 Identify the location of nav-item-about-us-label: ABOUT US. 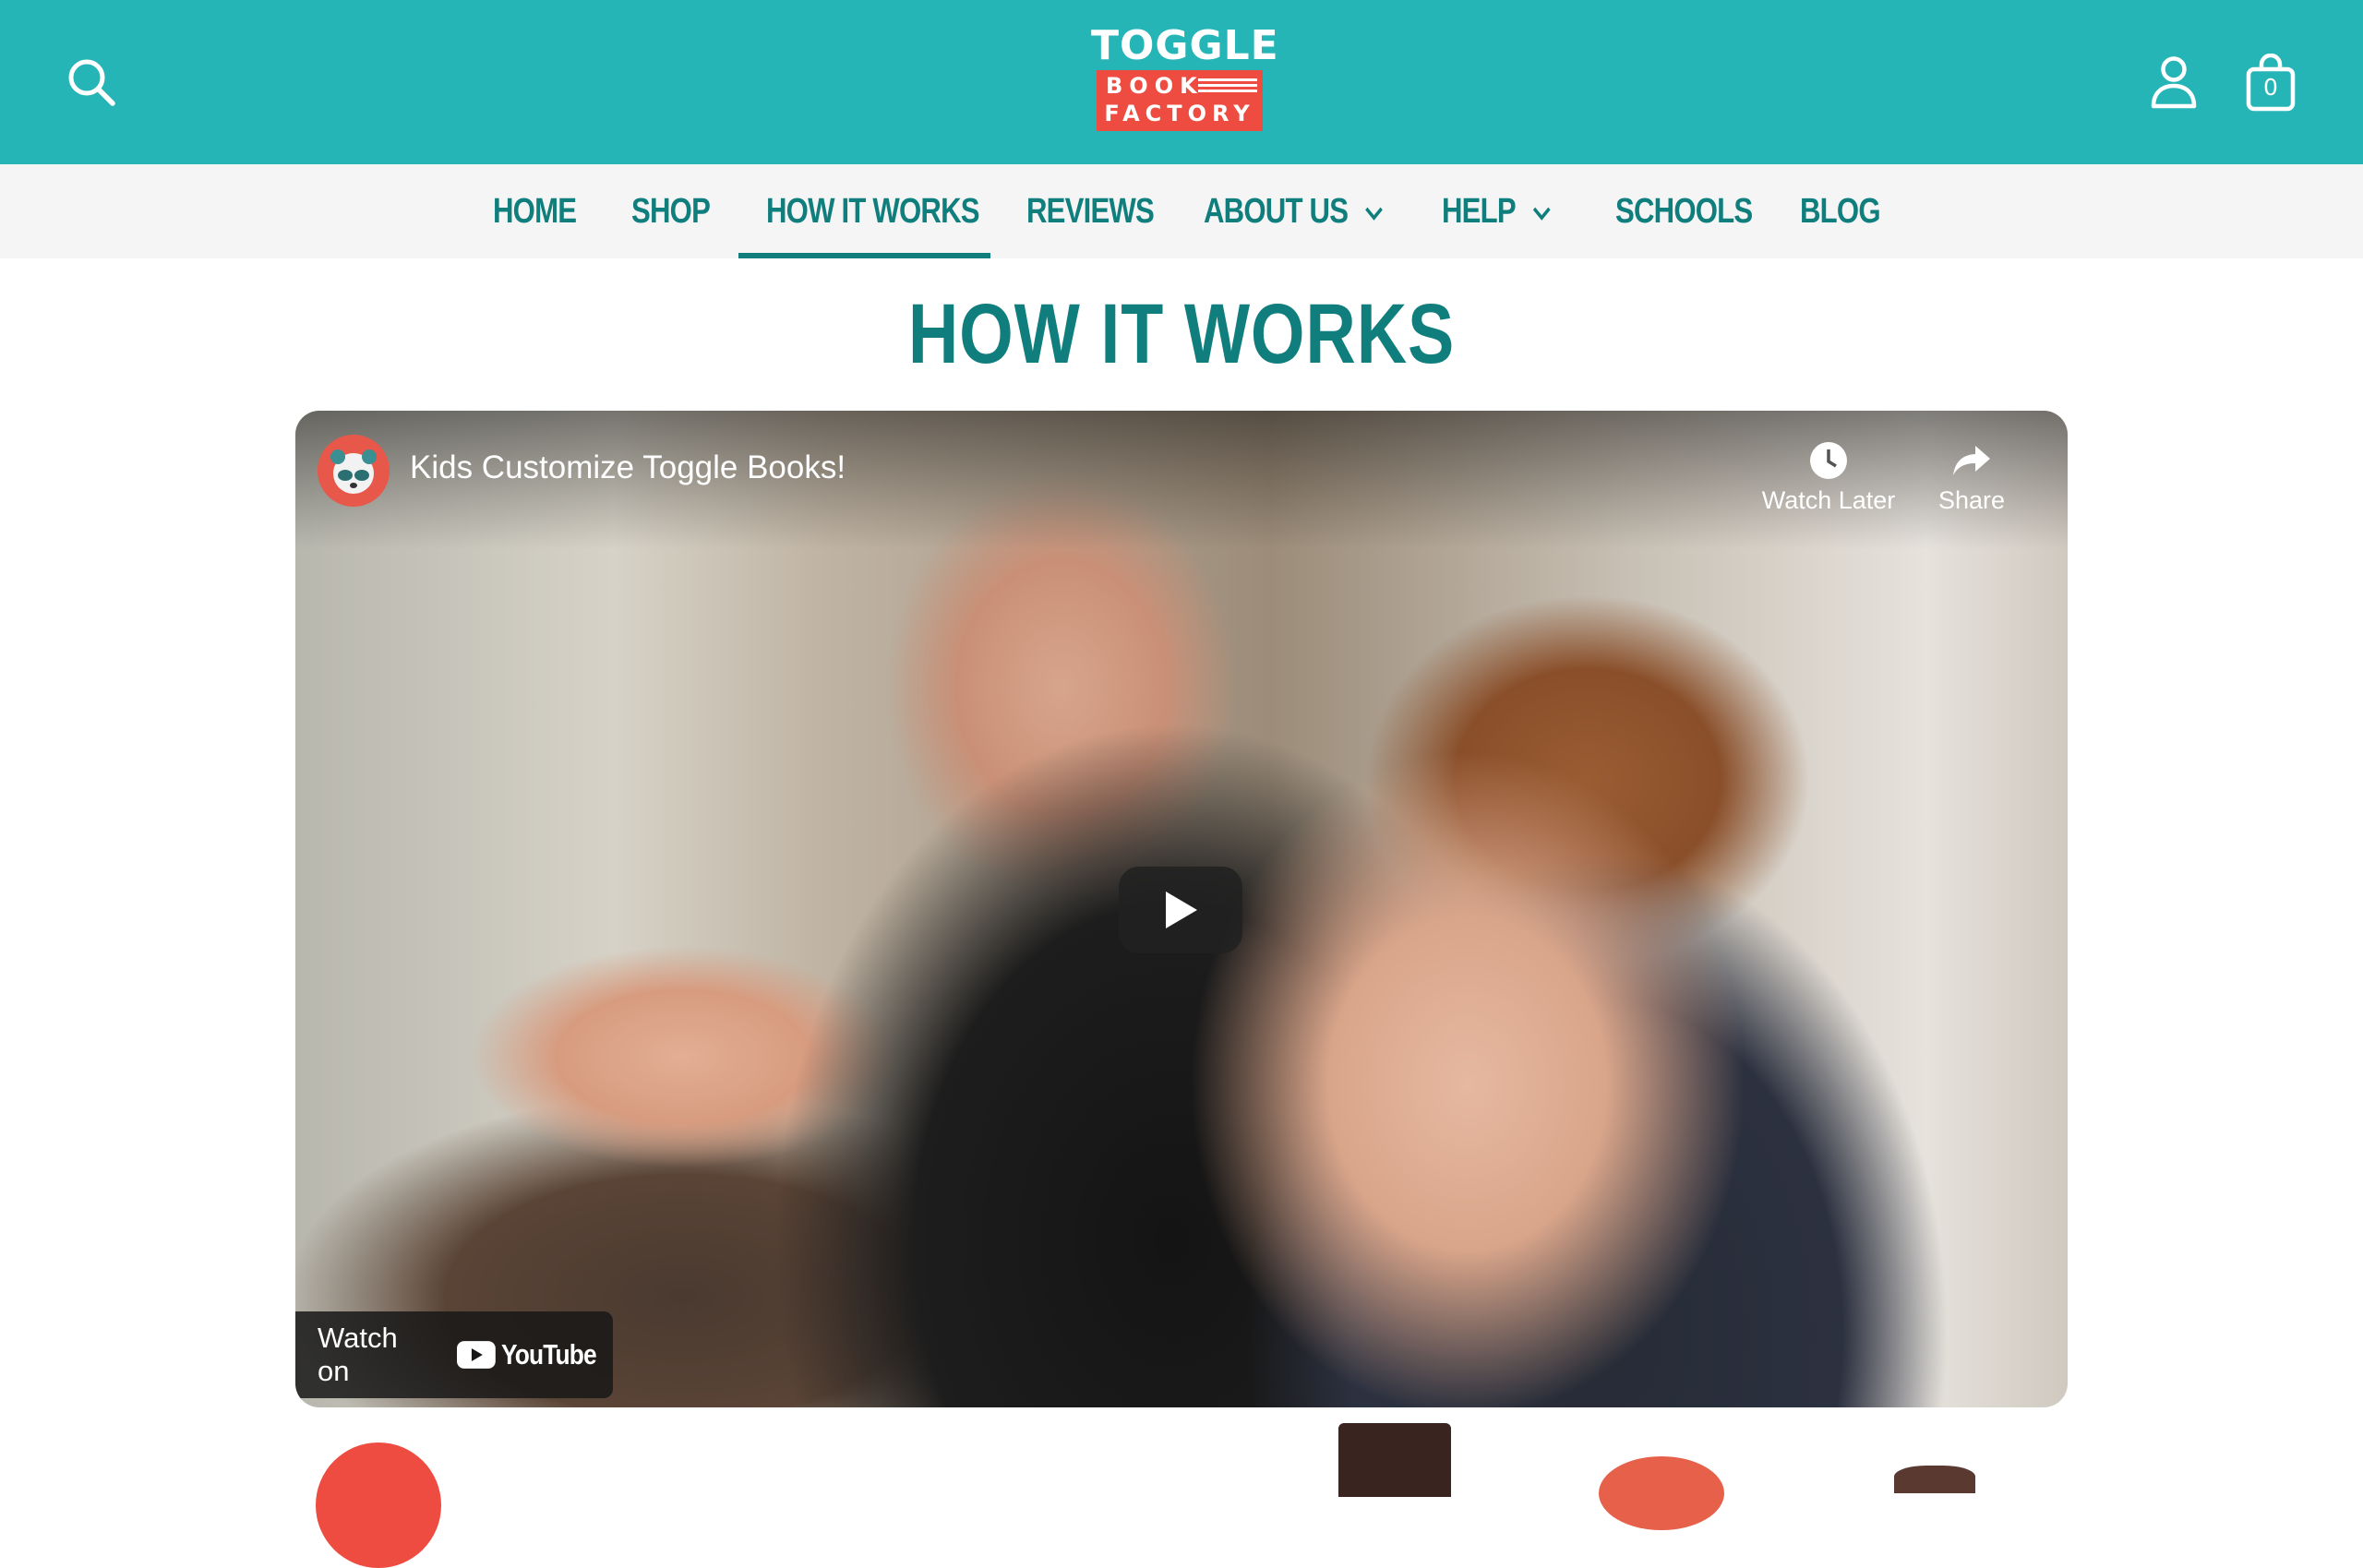
(1276, 211).